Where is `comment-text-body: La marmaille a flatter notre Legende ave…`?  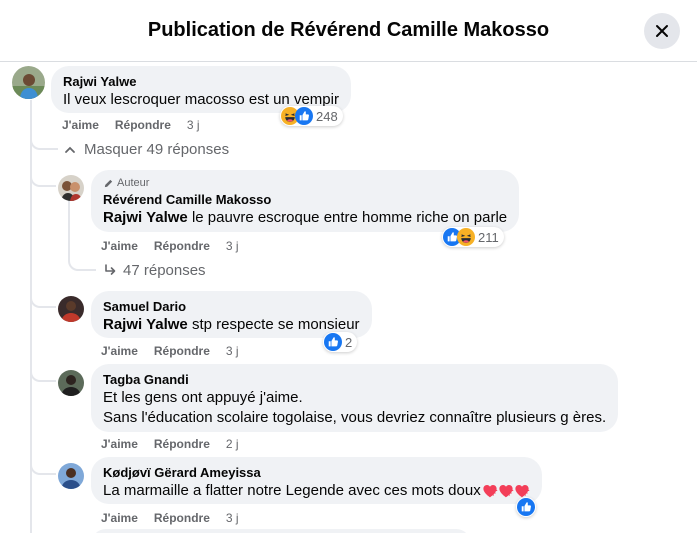 comment-text-body: La marmaille a flatter notre Legende ave… is located at coordinates (292, 490).